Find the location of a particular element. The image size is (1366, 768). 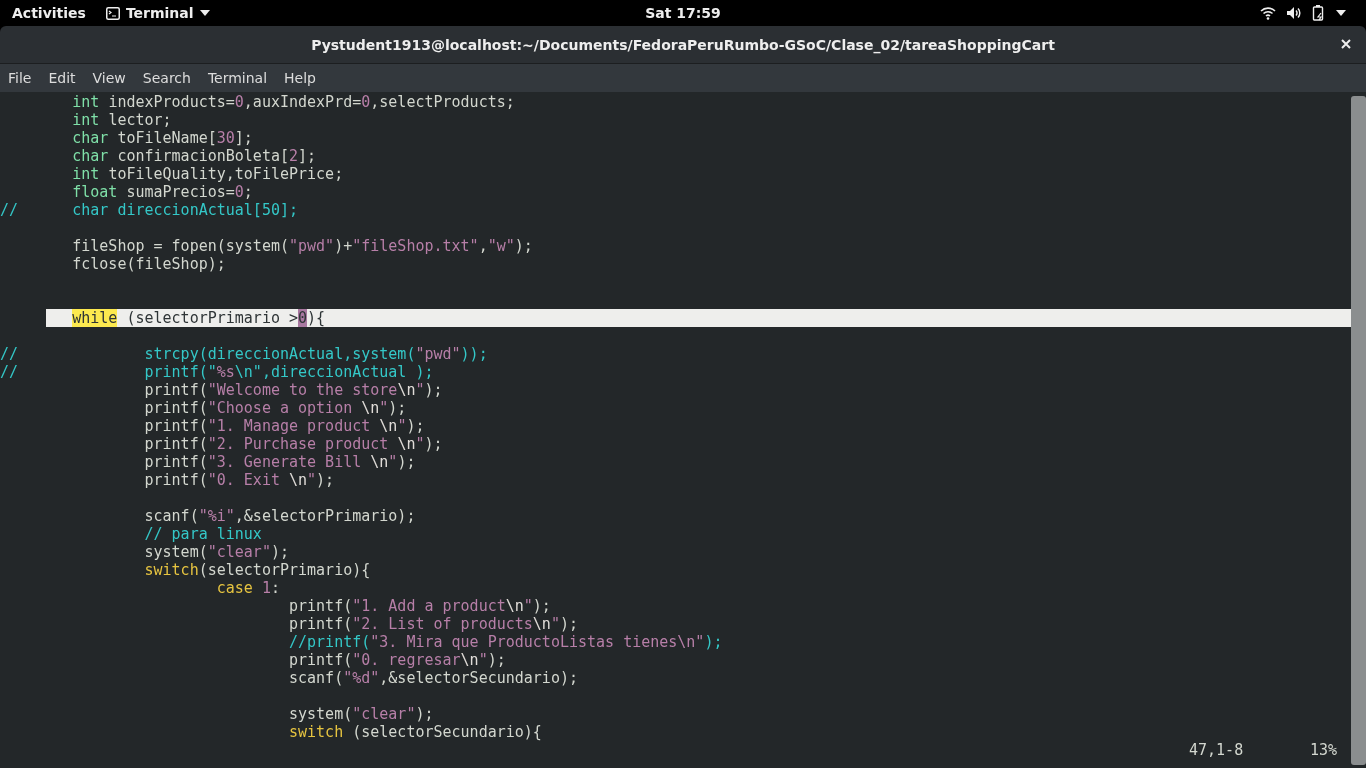

menu-item: Search is located at coordinates (166, 78).